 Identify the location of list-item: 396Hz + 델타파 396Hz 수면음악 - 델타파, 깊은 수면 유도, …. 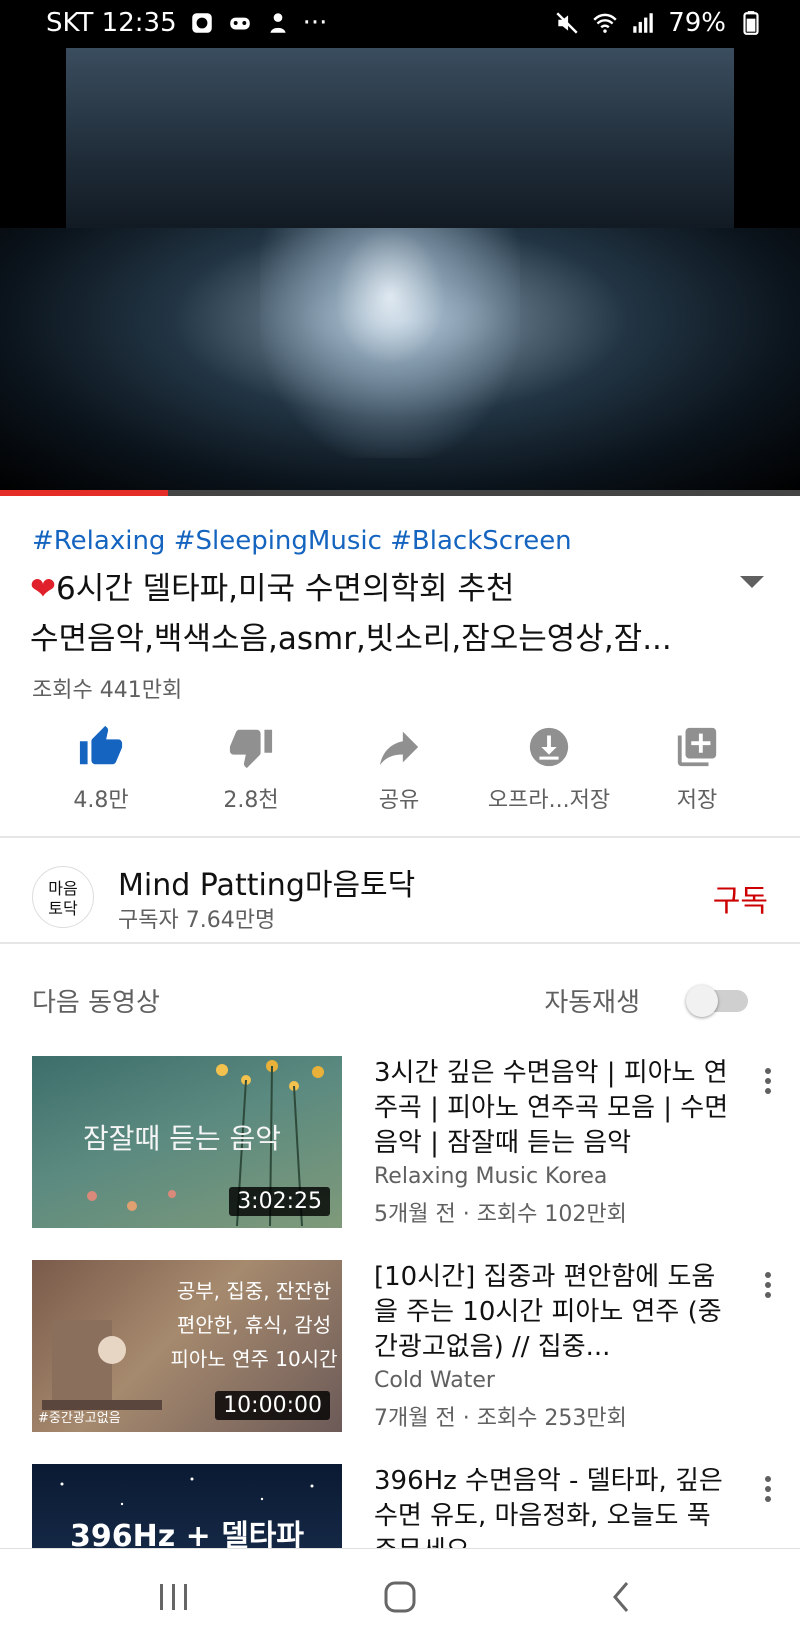
(400, 1506).